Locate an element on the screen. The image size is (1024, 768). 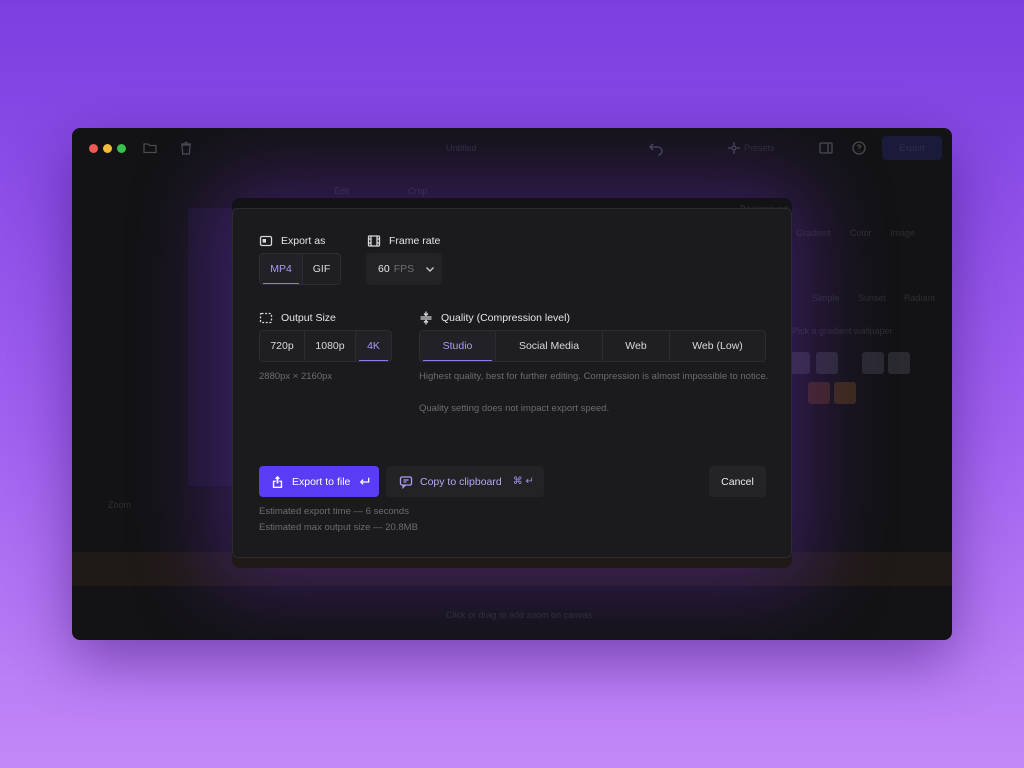
output-size-label: Output Size is located at coordinates (308, 318).